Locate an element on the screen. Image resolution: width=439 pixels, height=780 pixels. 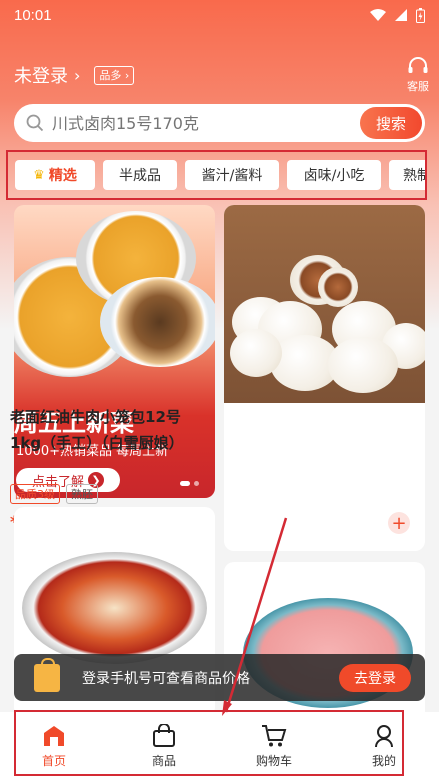
nav-products: 商品 is located at coordinates (164, 746).